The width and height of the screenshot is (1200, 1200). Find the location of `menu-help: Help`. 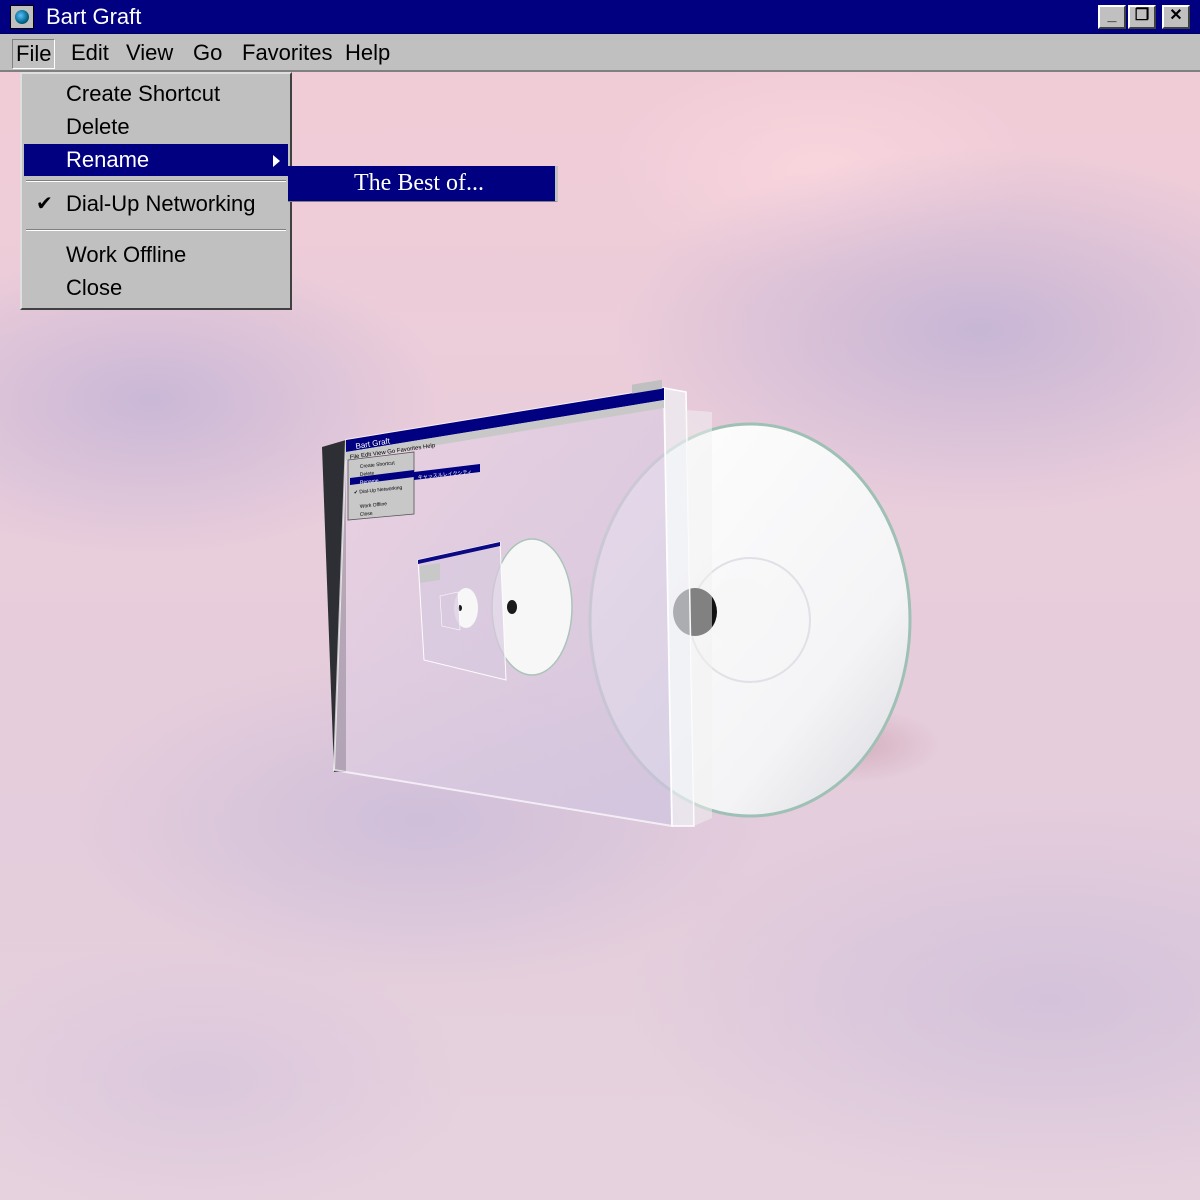

menu-help: Help is located at coordinates (367, 53).